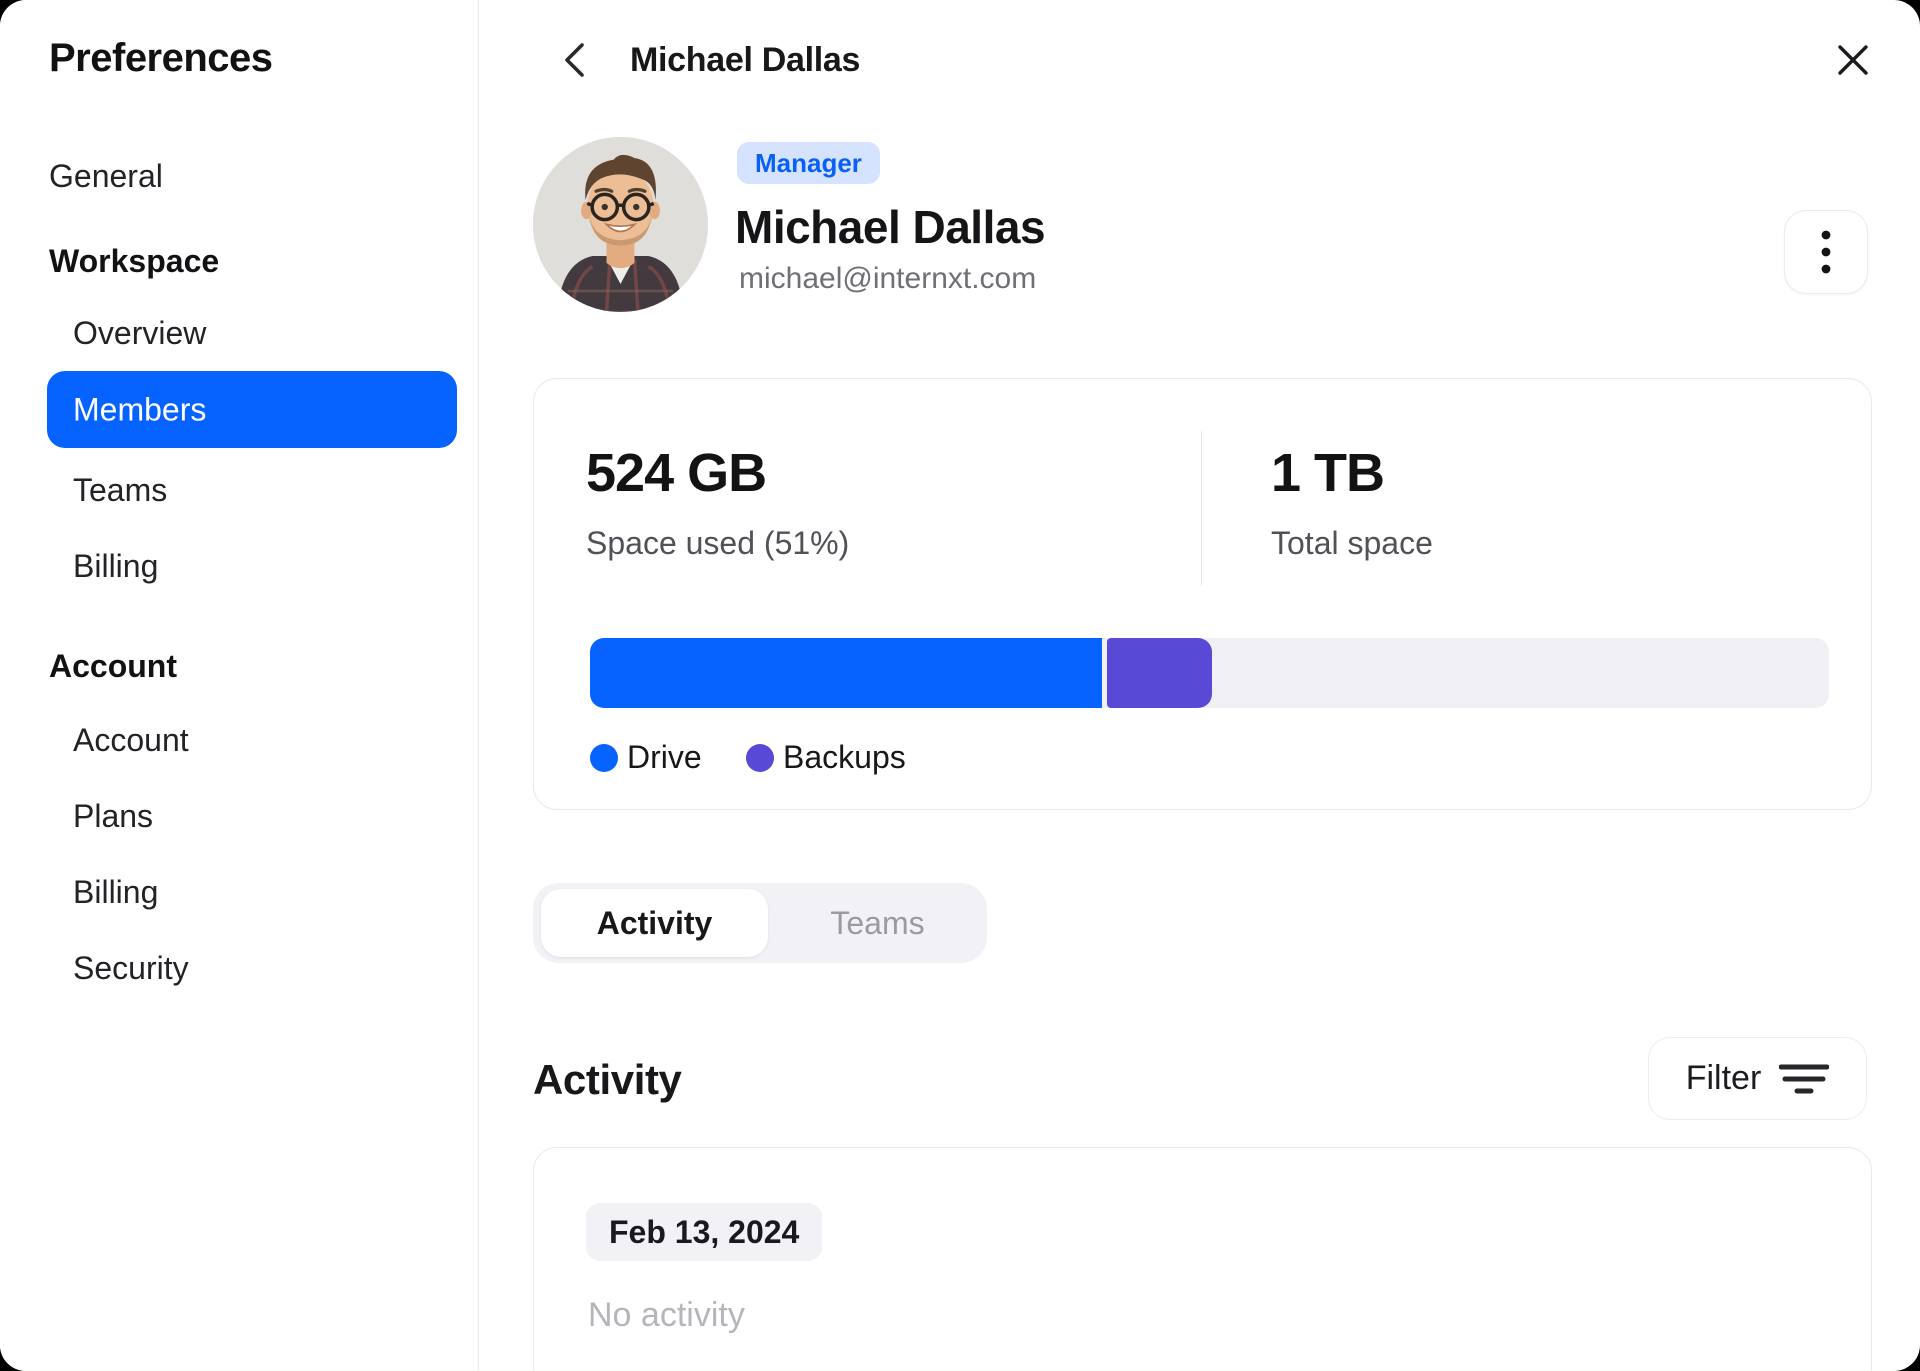 This screenshot has height=1371, width=1920. I want to click on page-title: Michael Dallas, so click(745, 60).